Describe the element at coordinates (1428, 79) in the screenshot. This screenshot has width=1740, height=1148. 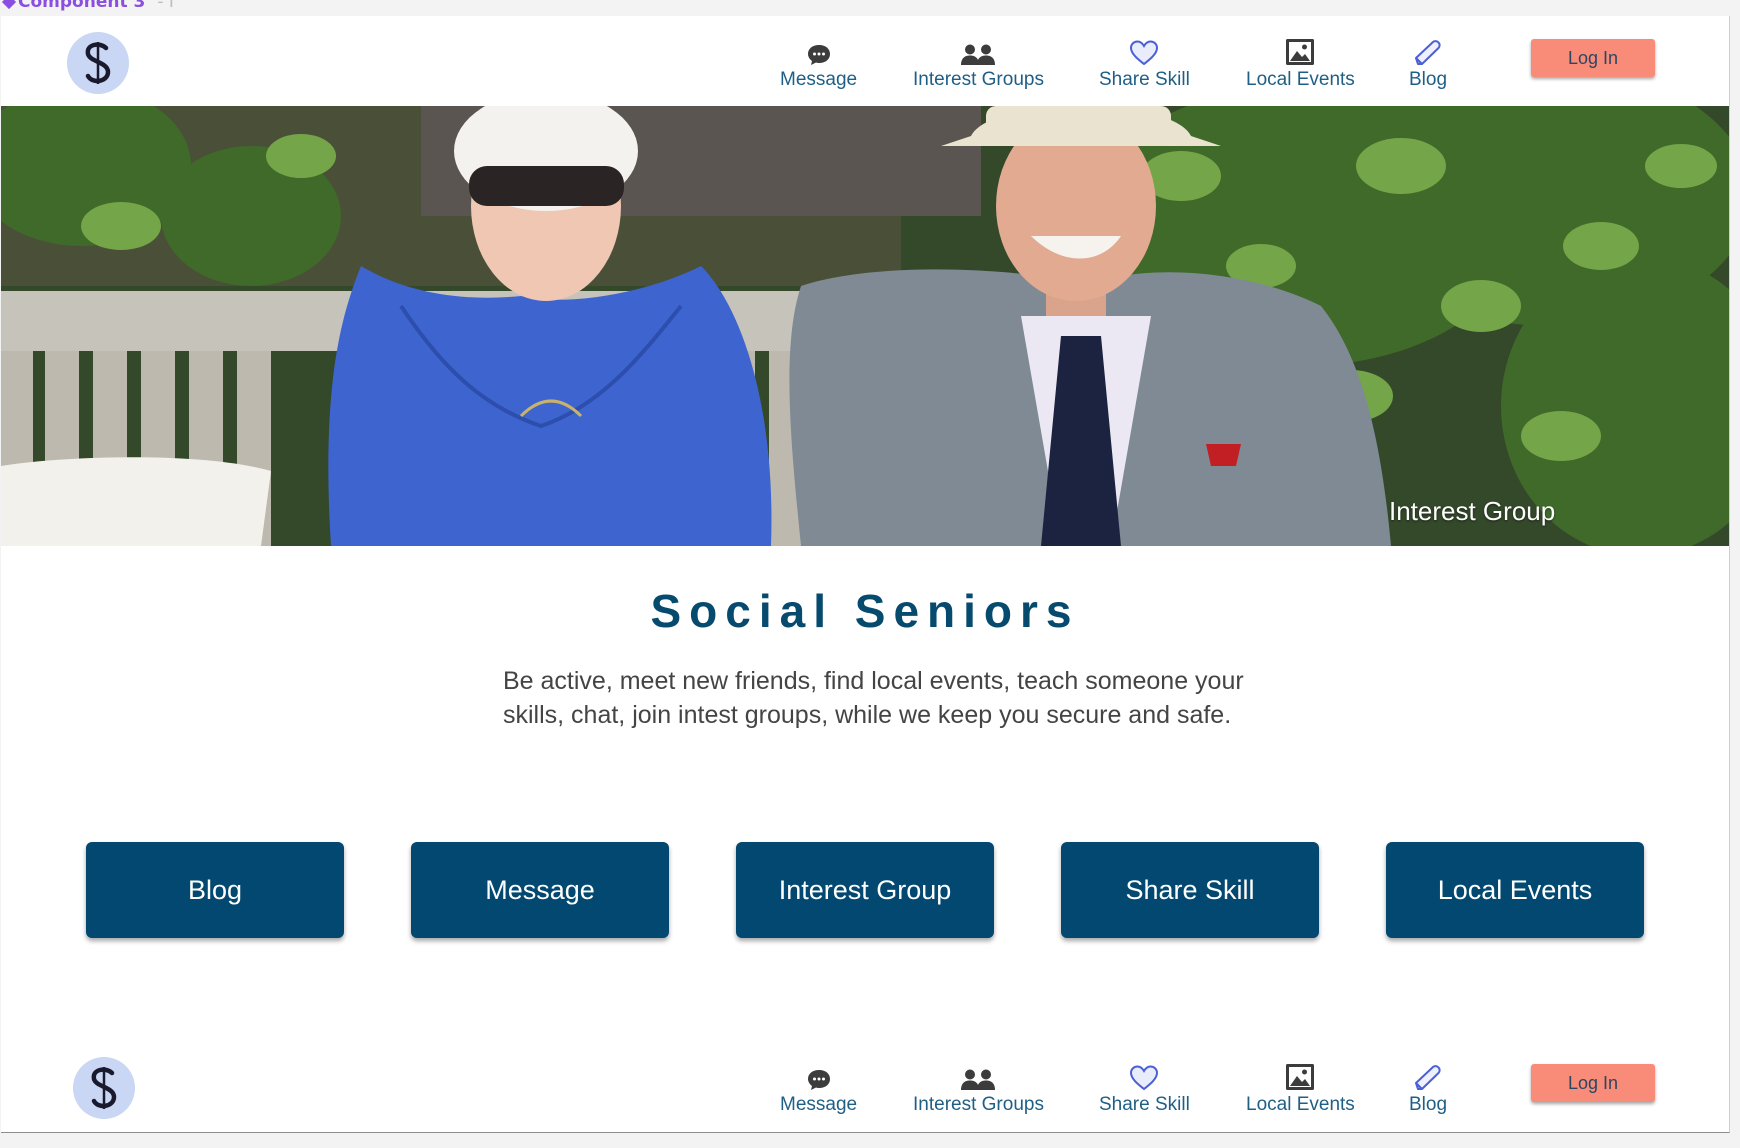
I see `nav-blog-label: Blog` at that location.